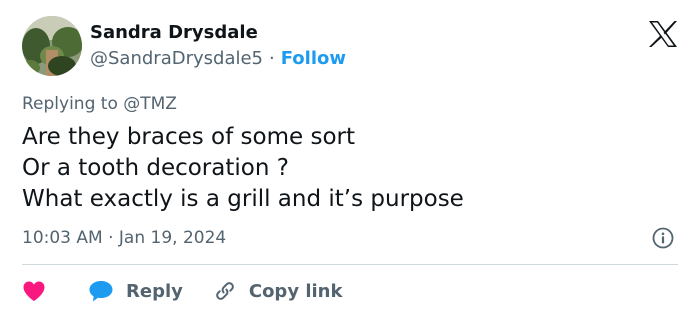 The image size is (700, 318). Describe the element at coordinates (73, 104) in the screenshot. I see `reply-prefix: Replying to` at that location.